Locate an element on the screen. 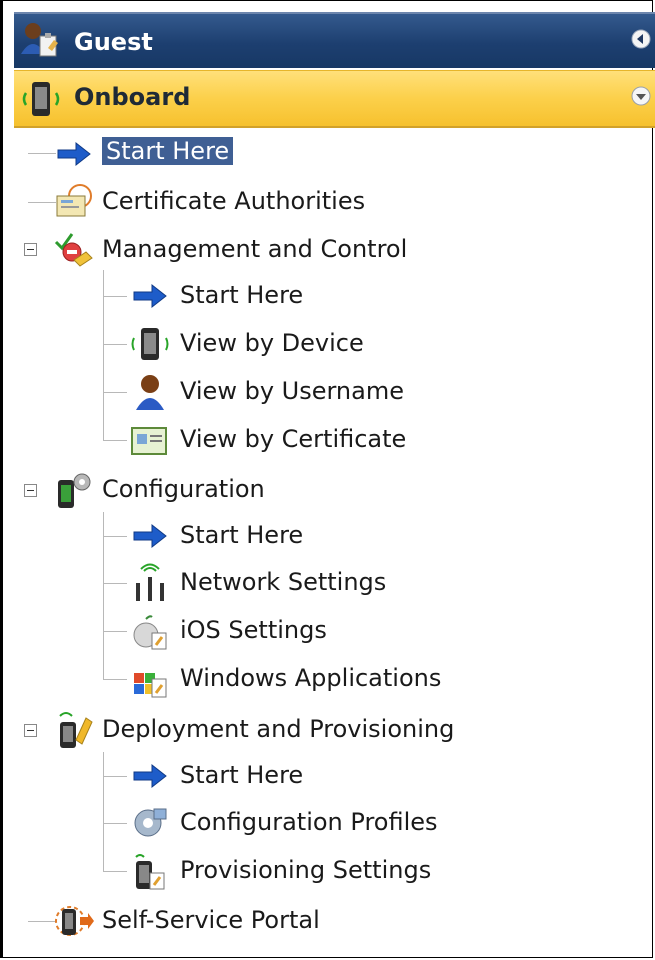 The image size is (655, 960). tree-item-label: Self-Service Portal is located at coordinates (211, 920).